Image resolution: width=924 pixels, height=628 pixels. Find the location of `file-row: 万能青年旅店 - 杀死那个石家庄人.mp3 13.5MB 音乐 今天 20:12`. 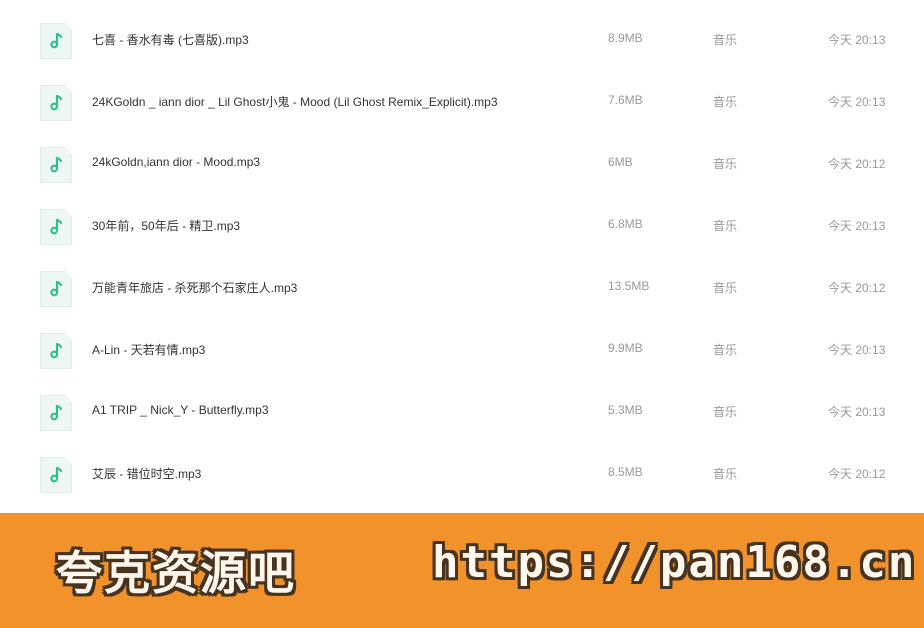

file-row: 万能青年旅店 - 杀死那个石家庄人.mp3 13.5MB 音乐 今天 20:12 is located at coordinates (462, 297).